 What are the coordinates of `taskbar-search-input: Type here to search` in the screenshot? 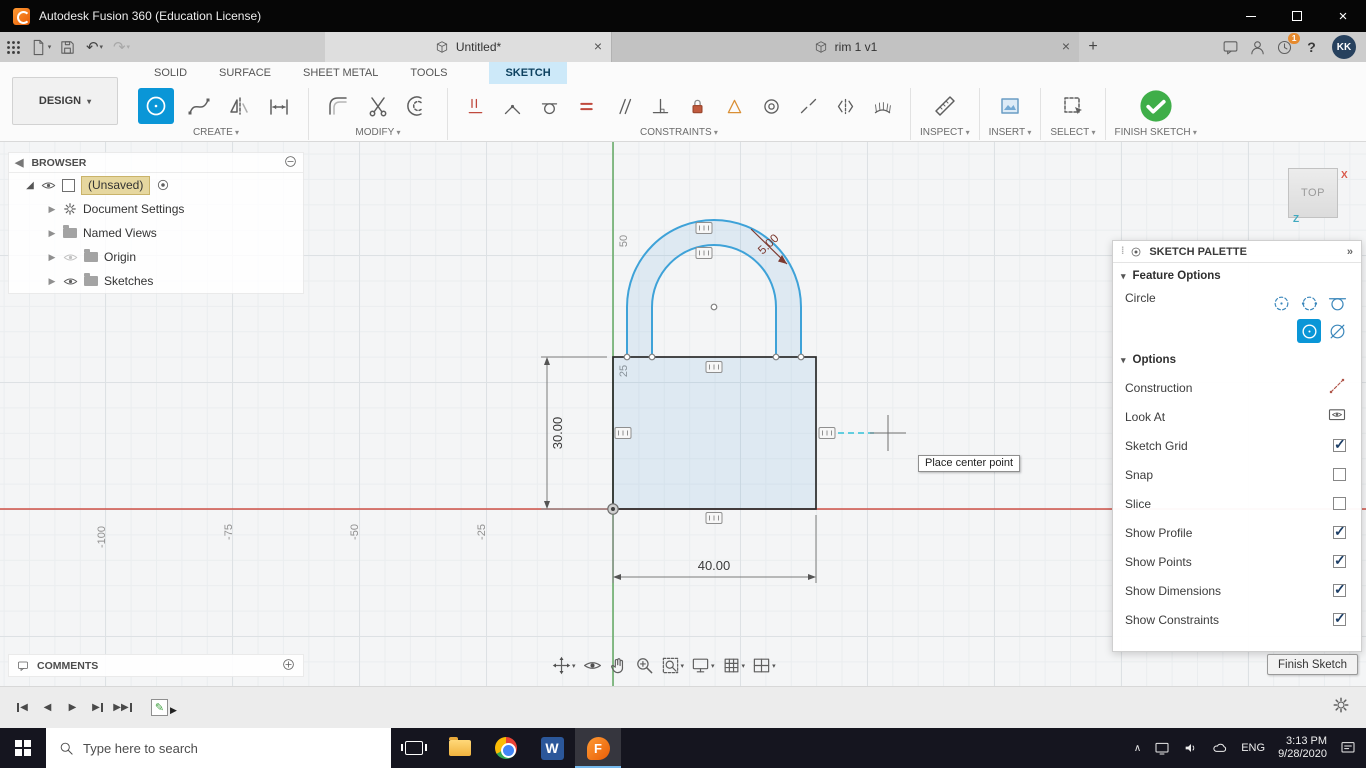 It's located at (218, 748).